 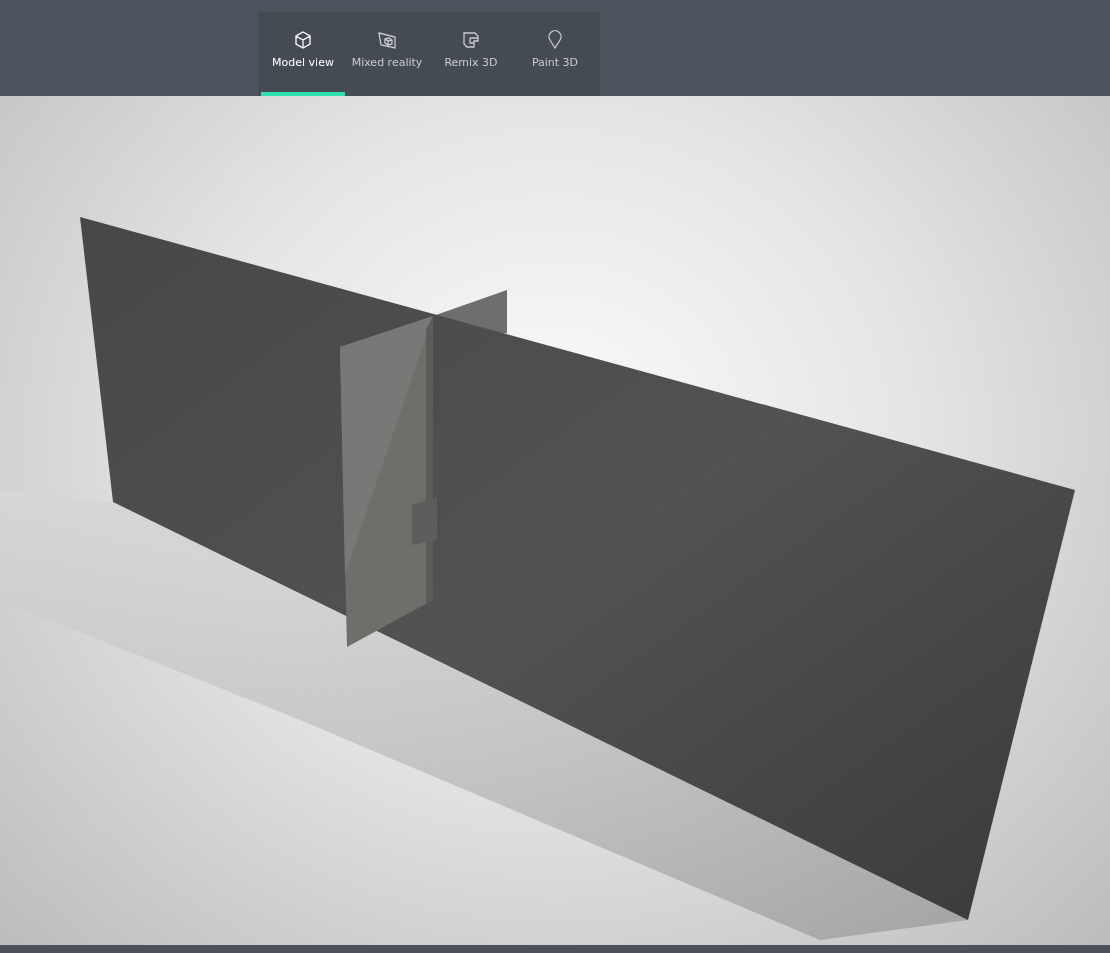 What do you see at coordinates (387, 54) in the screenshot?
I see `view-tab: Mixed reality` at bounding box center [387, 54].